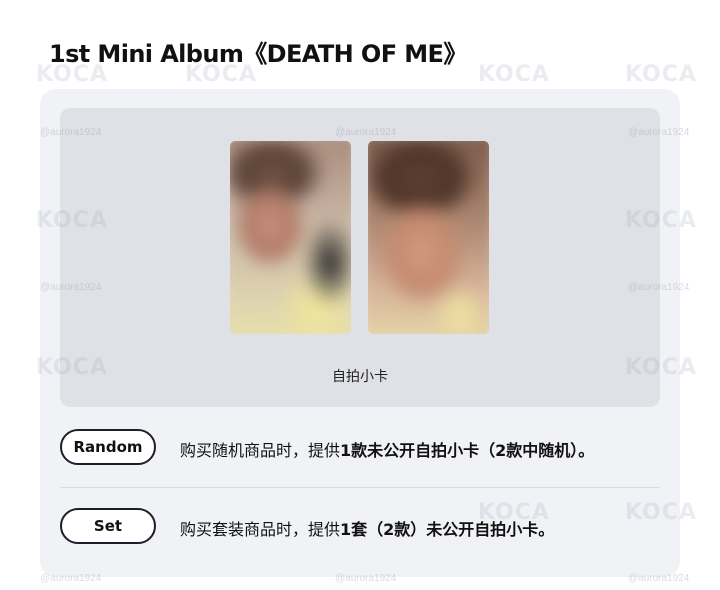 The image size is (720, 590). What do you see at coordinates (258, 54) in the screenshot?
I see `page-title: 1st Mini Album《DEATH OF ME》` at bounding box center [258, 54].